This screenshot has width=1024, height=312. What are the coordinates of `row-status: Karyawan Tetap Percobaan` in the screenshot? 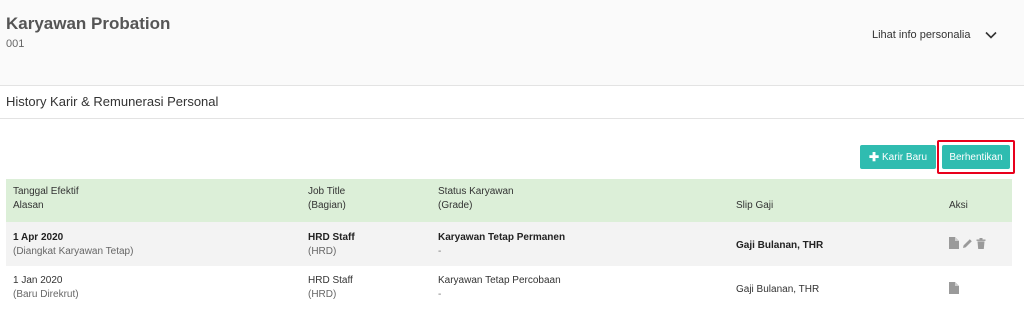 It's located at (499, 280).